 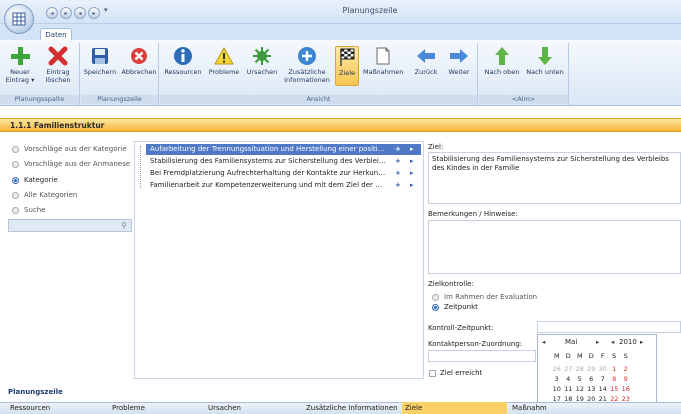 I want to click on application-menu-button, so click(x=19, y=19).